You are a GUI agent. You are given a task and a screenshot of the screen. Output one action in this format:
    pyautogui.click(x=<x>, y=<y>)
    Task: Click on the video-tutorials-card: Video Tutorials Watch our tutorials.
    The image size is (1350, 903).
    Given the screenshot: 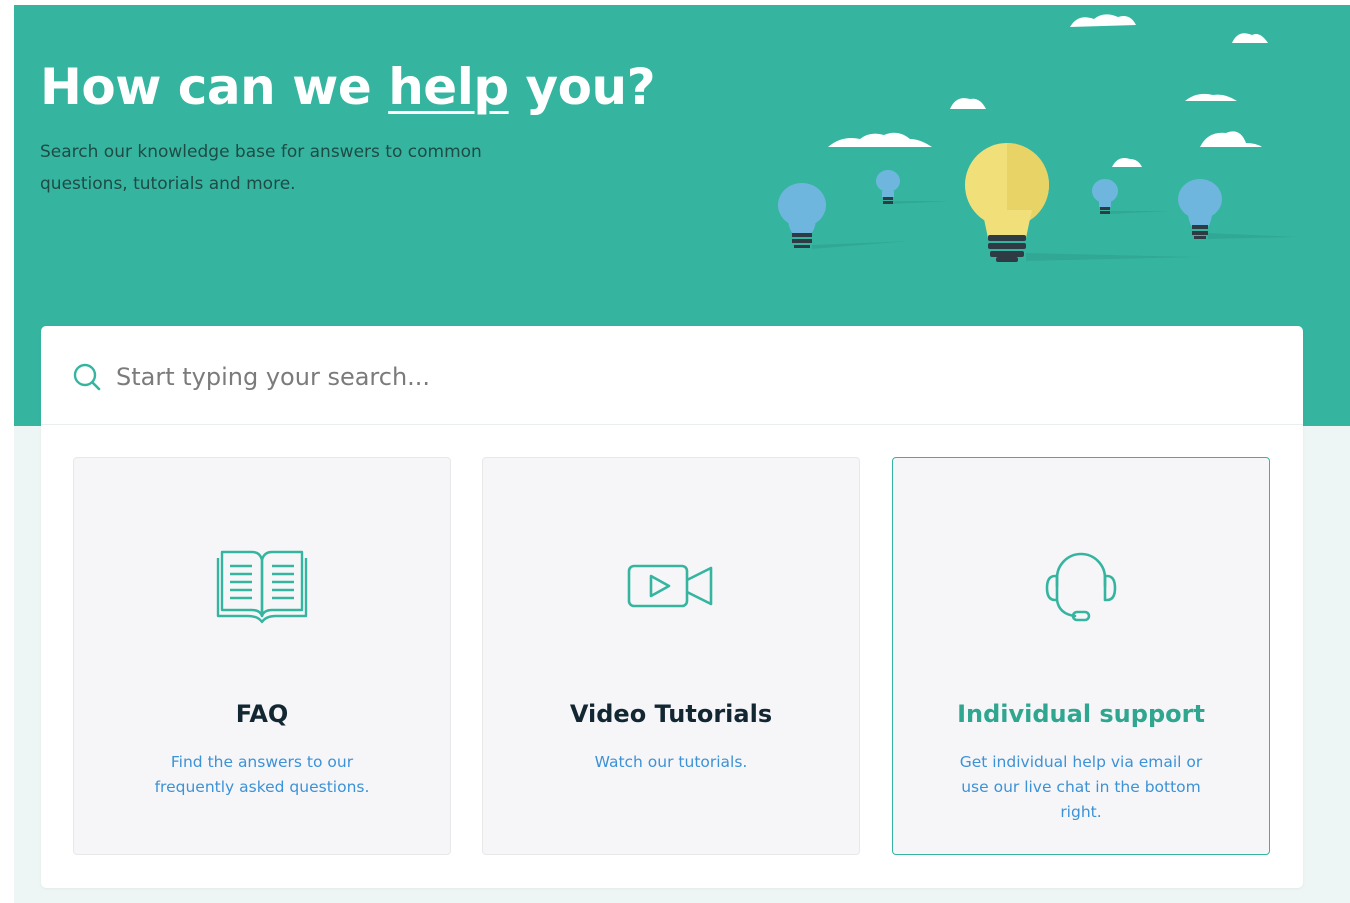 What is the action you would take?
    pyautogui.click(x=671, y=656)
    